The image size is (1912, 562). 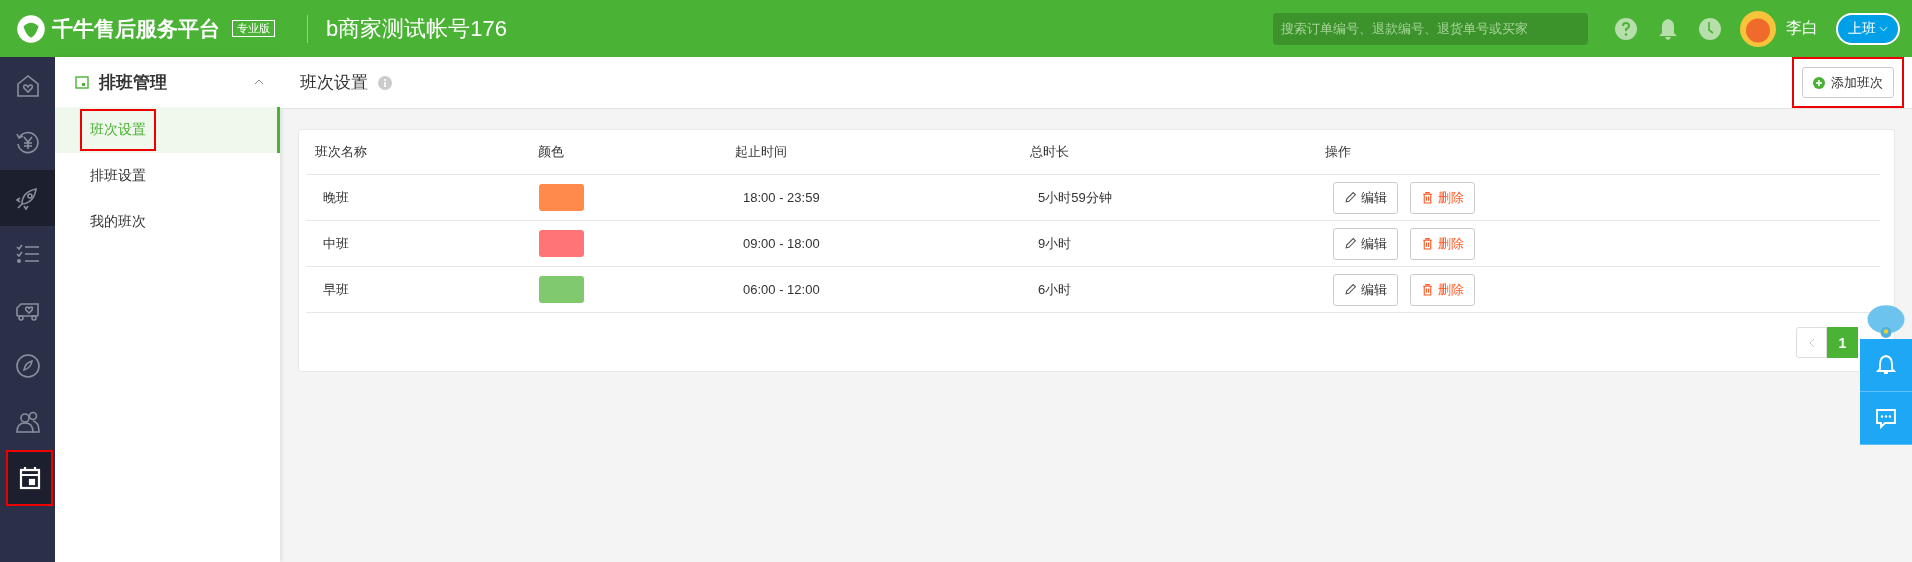 I want to click on clock-icon, so click(x=1710, y=28).